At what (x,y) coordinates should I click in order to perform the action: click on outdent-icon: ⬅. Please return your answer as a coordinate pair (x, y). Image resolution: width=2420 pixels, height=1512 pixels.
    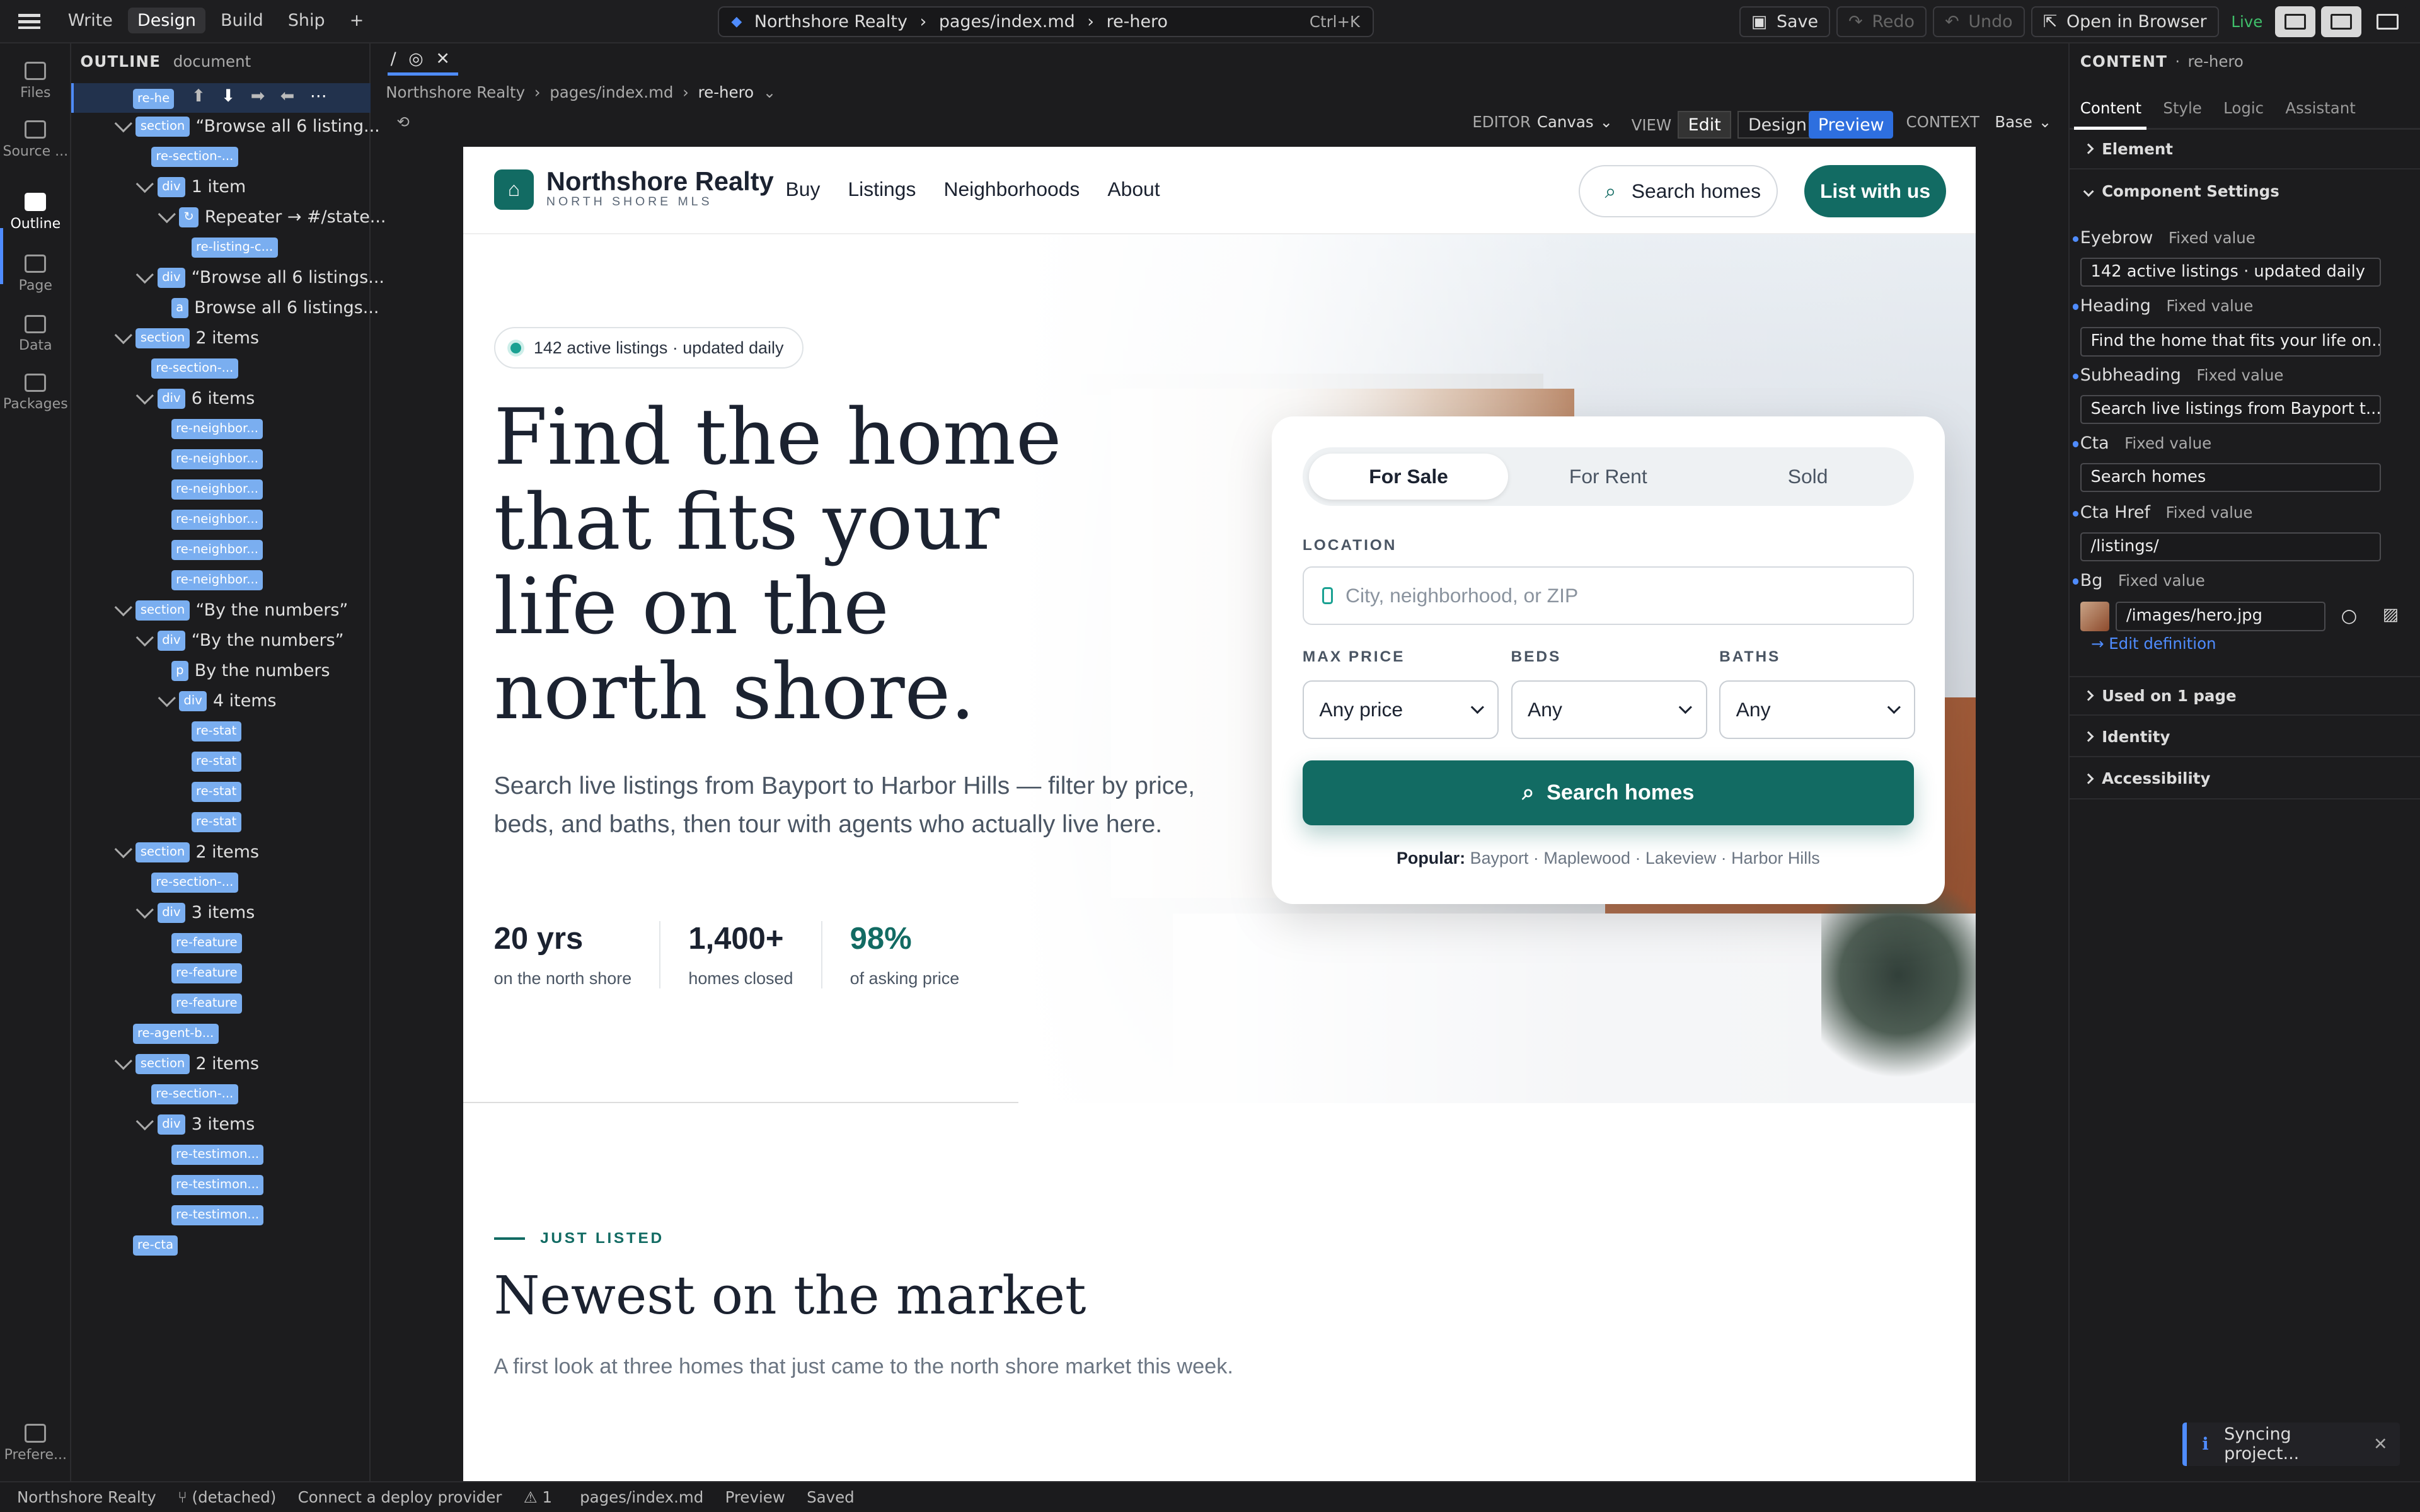
    Looking at the image, I should click on (288, 96).